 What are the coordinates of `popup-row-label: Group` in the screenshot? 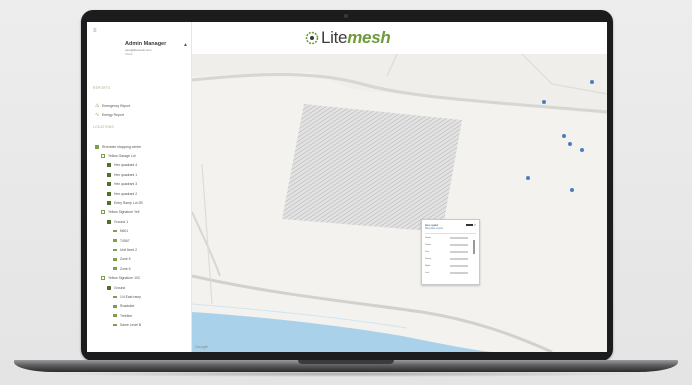 It's located at (428, 259).